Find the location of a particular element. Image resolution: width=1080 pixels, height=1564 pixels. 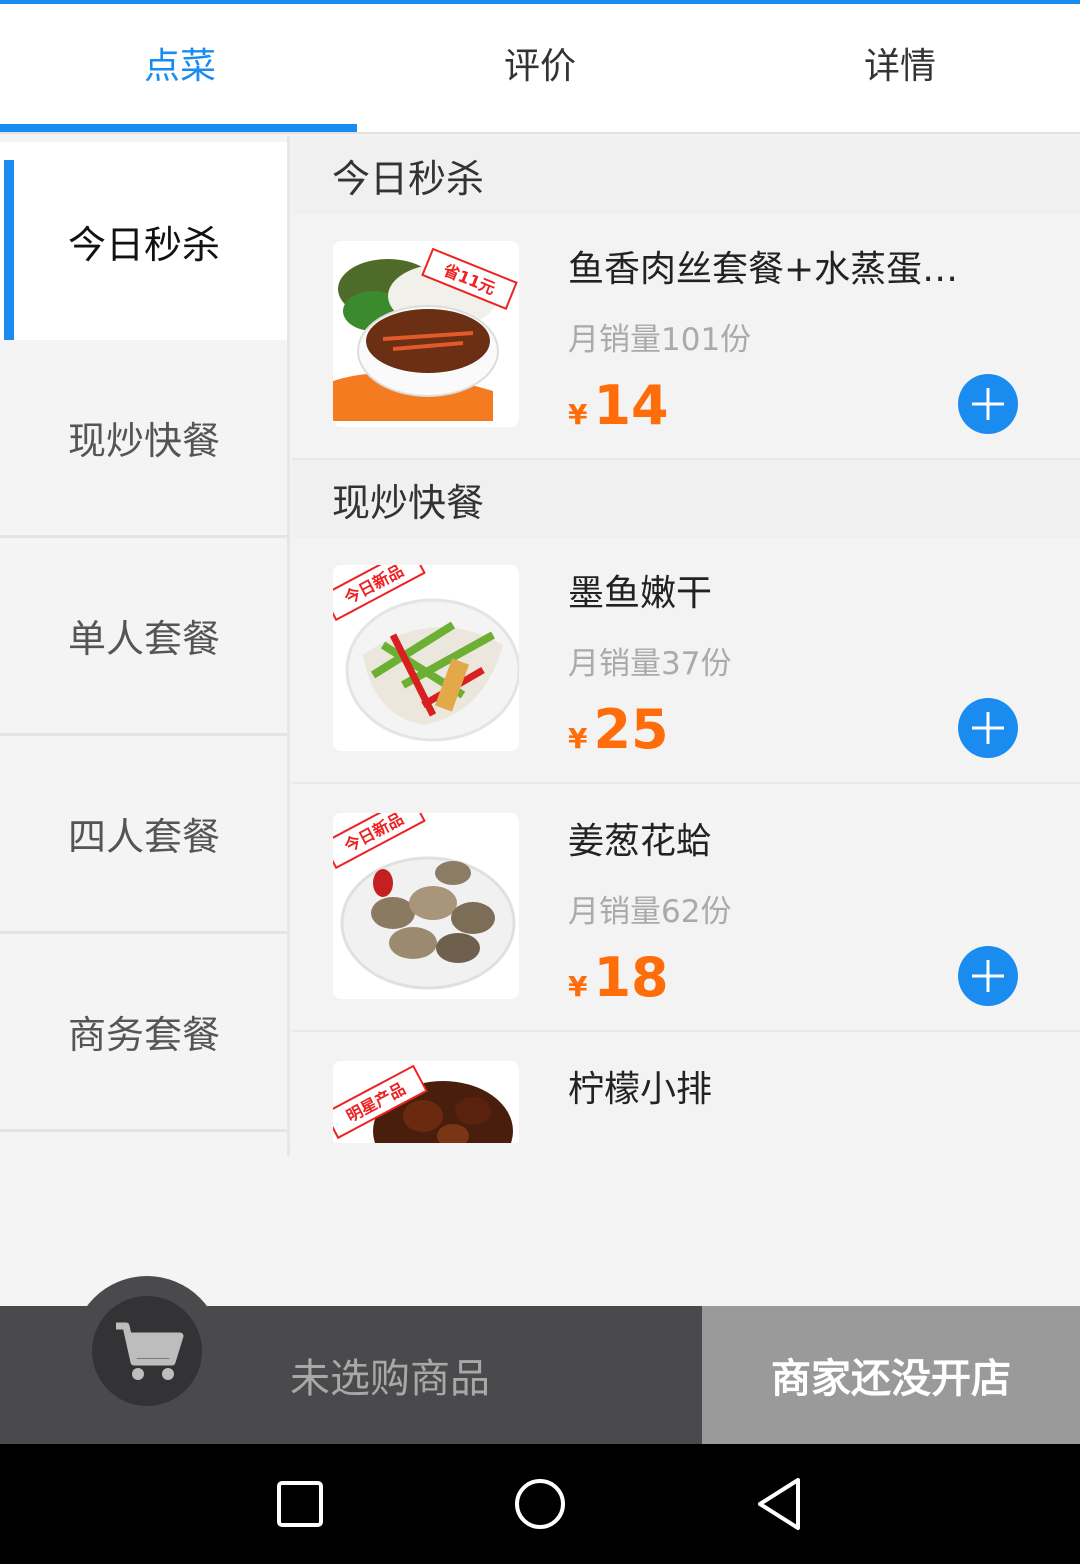

dish-item: 省11元 鱼香肉丝套餐+水蒸蛋… 月销量101份 ¥14 is located at coordinates (686, 337).